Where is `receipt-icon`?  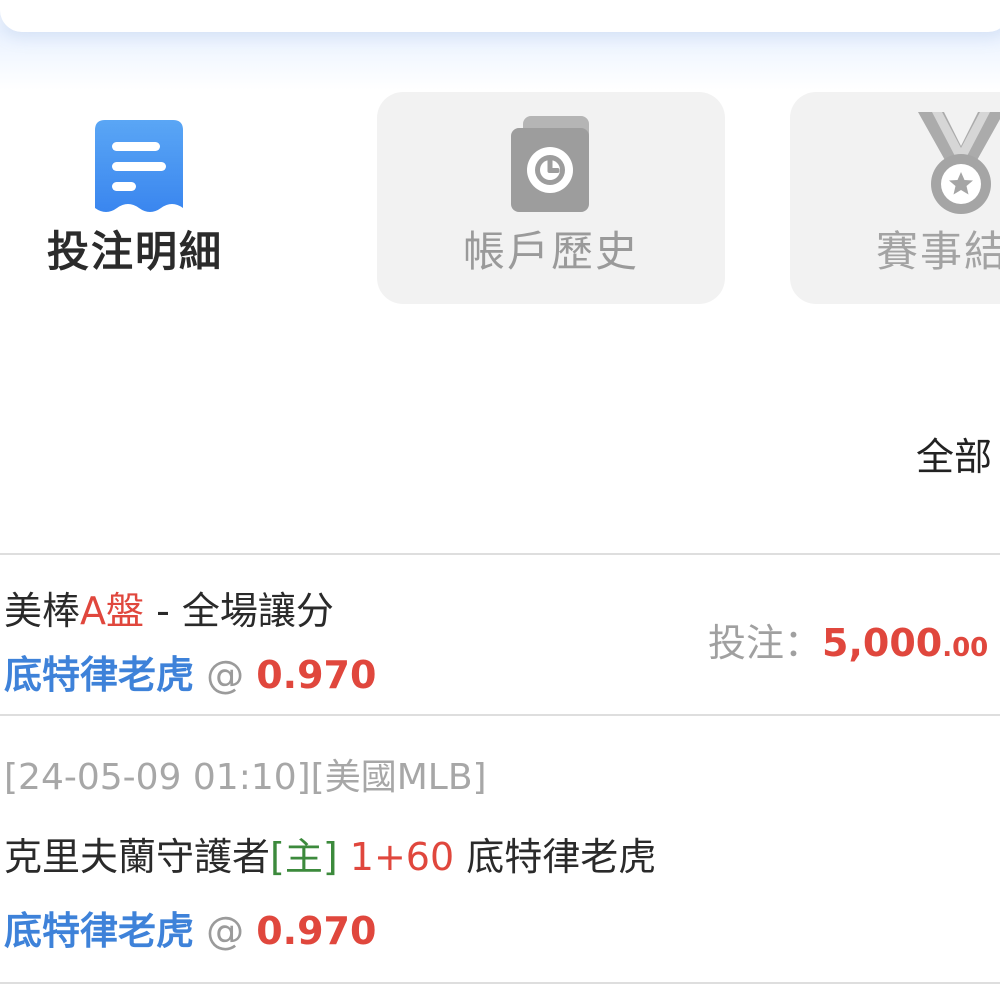 receipt-icon is located at coordinates (139, 166).